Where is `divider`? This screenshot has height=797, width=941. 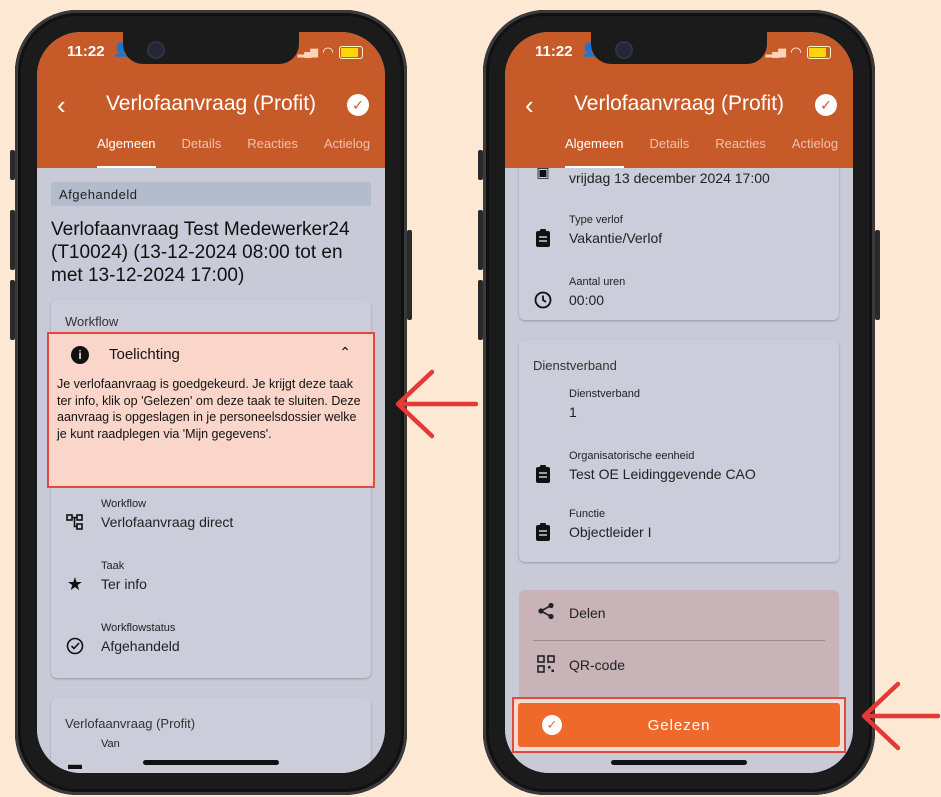 divider is located at coordinates (679, 640).